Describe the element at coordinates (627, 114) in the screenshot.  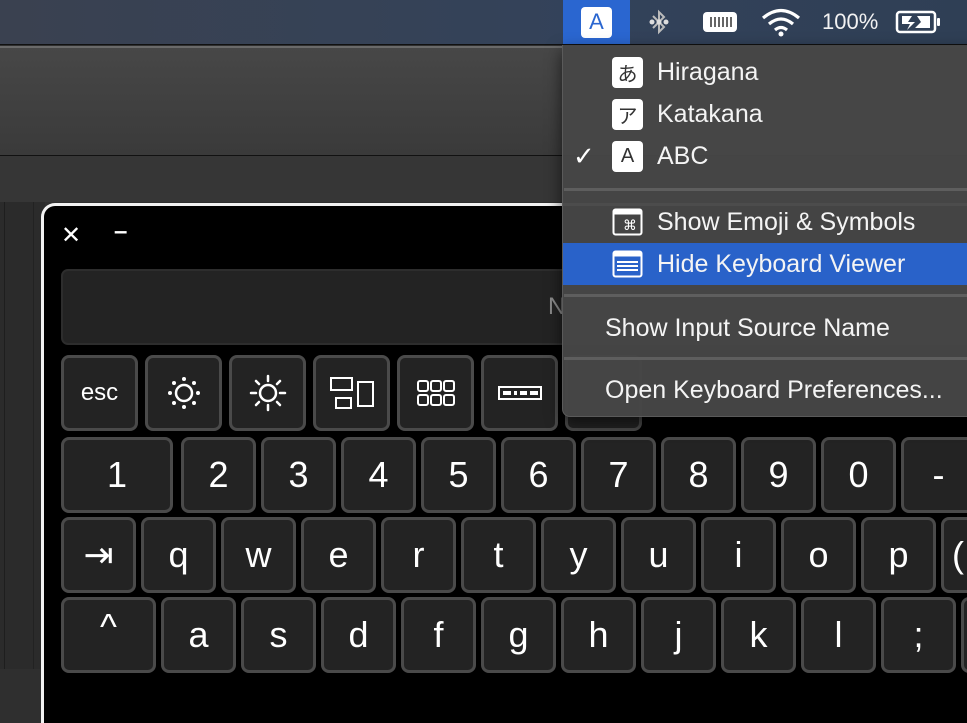
I see `katakana-icon: ア` at that location.